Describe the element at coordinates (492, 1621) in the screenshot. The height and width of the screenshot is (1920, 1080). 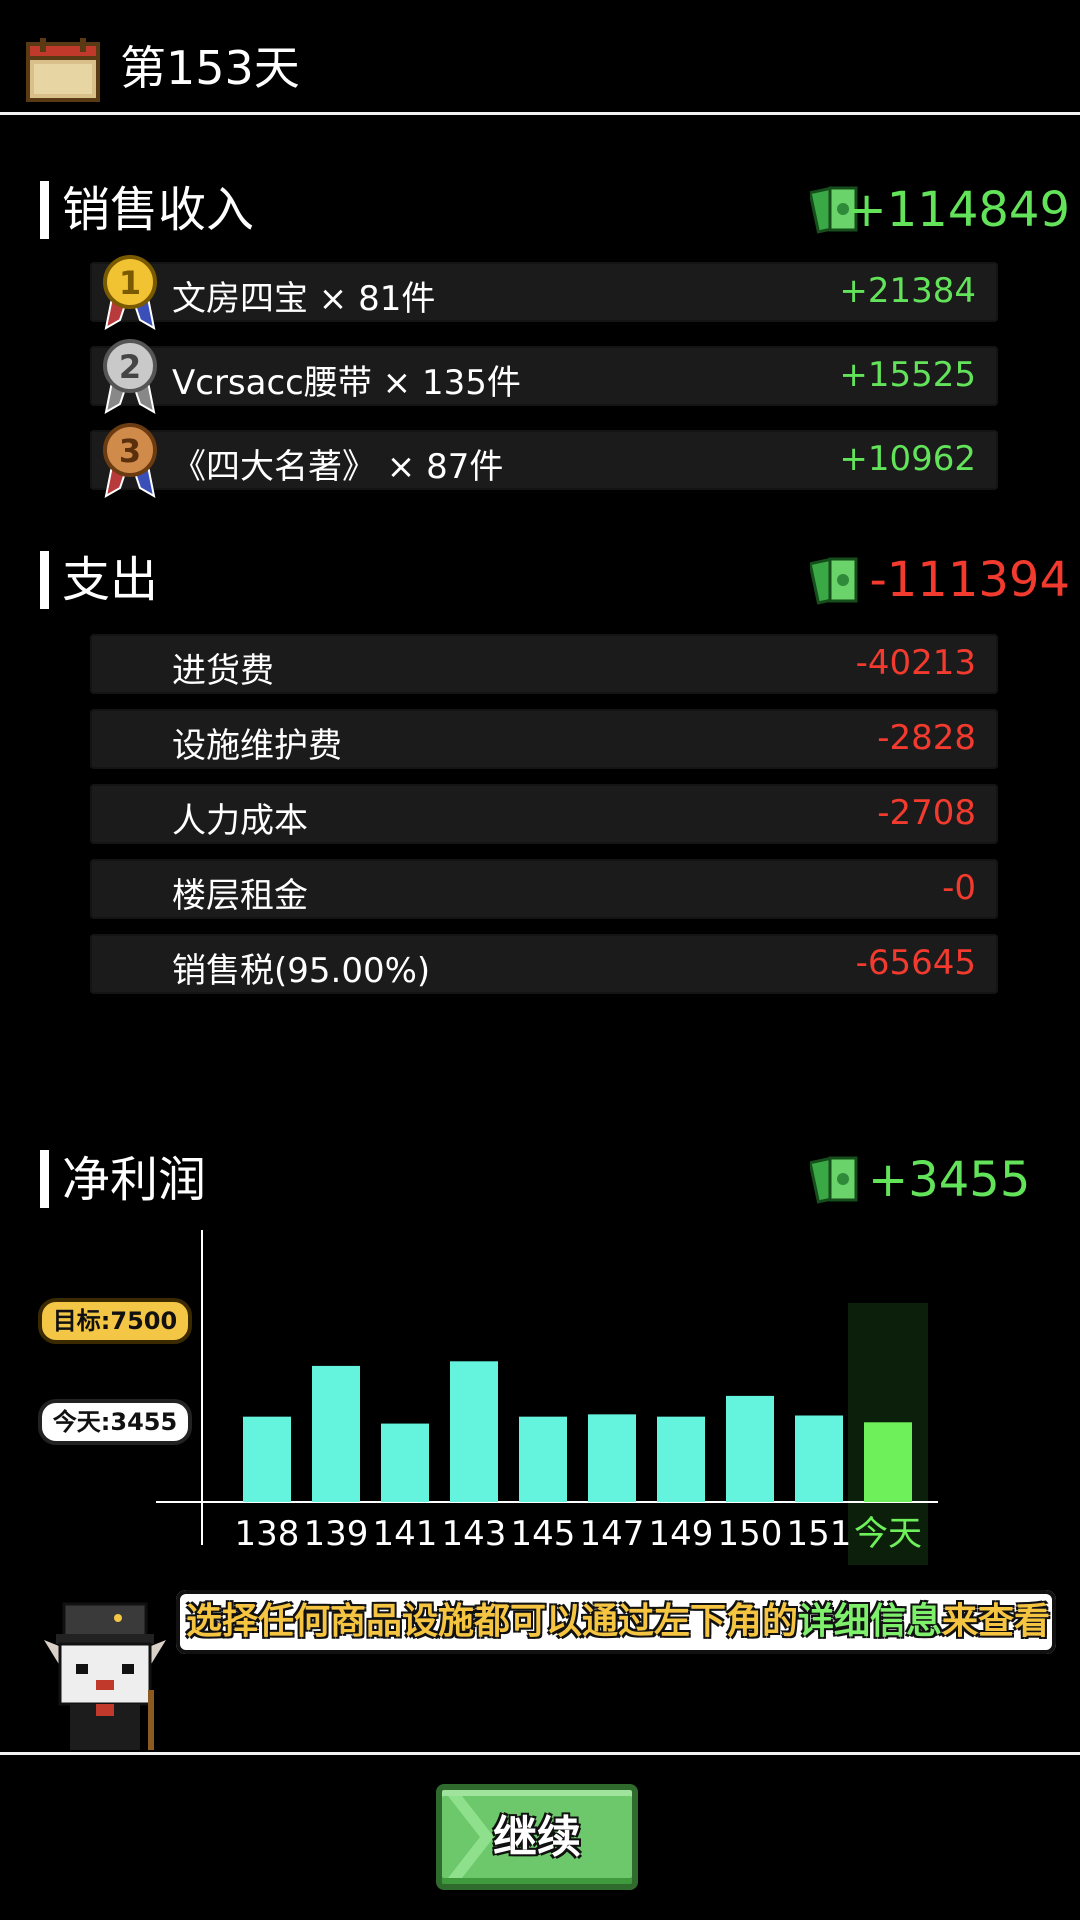
I see `tip-text-part: 选择任何商品设施都可以通过左下角的` at that location.